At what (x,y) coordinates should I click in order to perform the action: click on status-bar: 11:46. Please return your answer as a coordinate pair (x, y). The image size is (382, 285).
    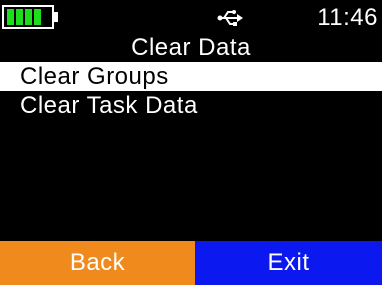
    Looking at the image, I should click on (191, 18).